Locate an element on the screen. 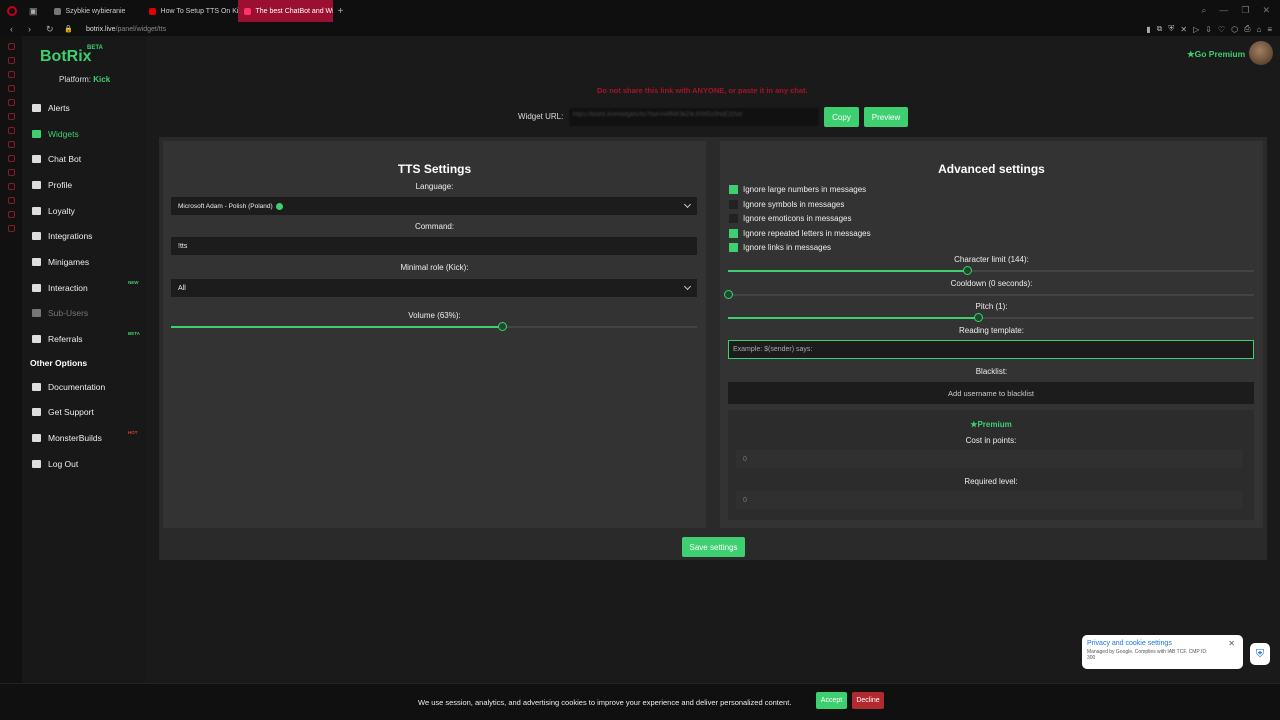 This screenshot has width=1280, height=720. ignore-checkbox: Ignore symbols in messages is located at coordinates (786, 204).